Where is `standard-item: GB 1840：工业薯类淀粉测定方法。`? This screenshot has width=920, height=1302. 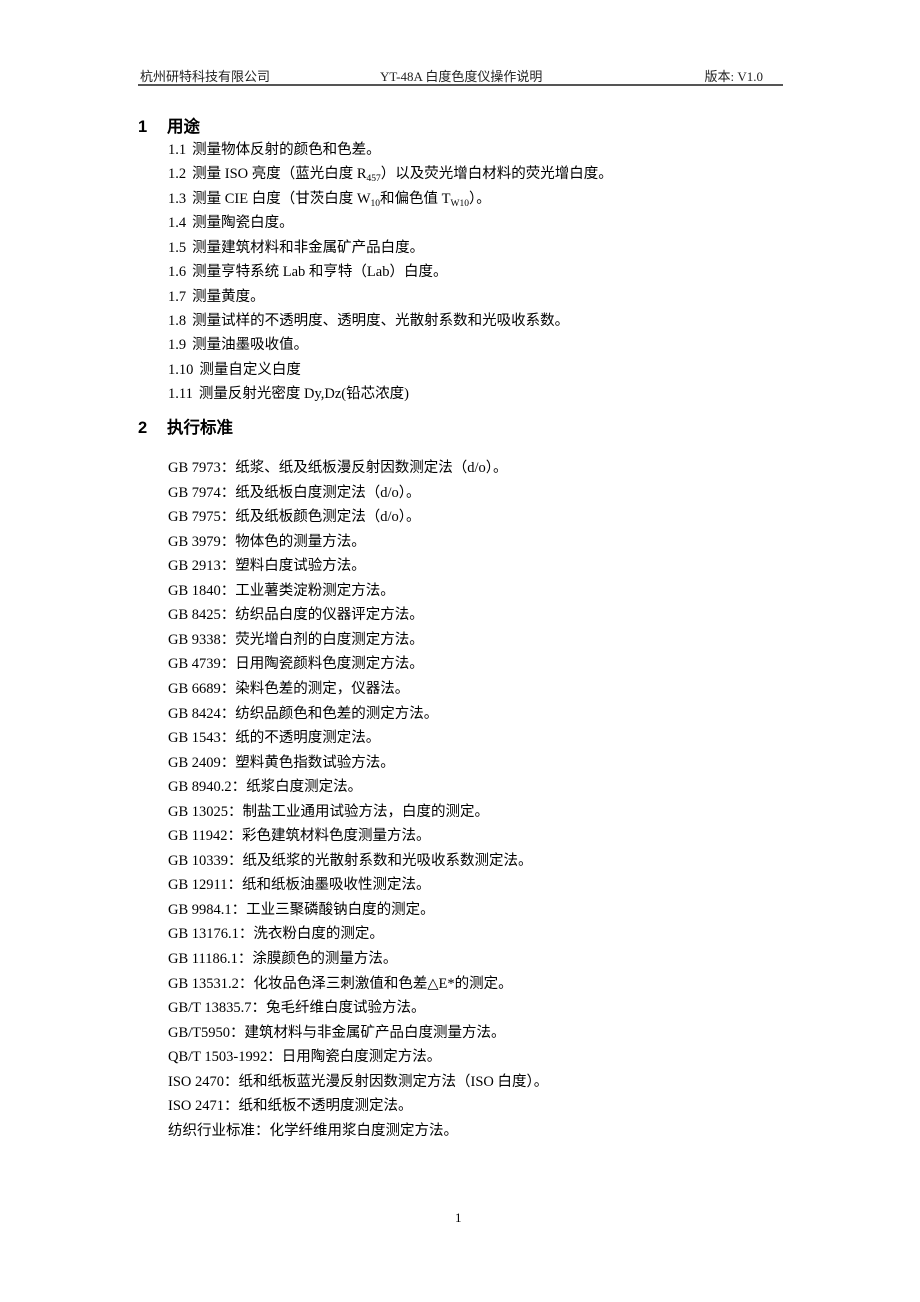 standard-item: GB 1840：工业薯类淀粉测定方法。 is located at coordinates (281, 590).